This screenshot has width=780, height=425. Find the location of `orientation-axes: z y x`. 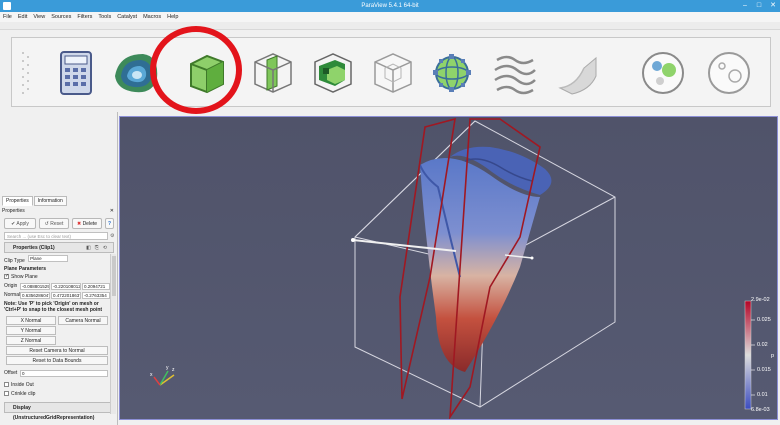

orientation-axes: z y x is located at coordinates (162, 375).